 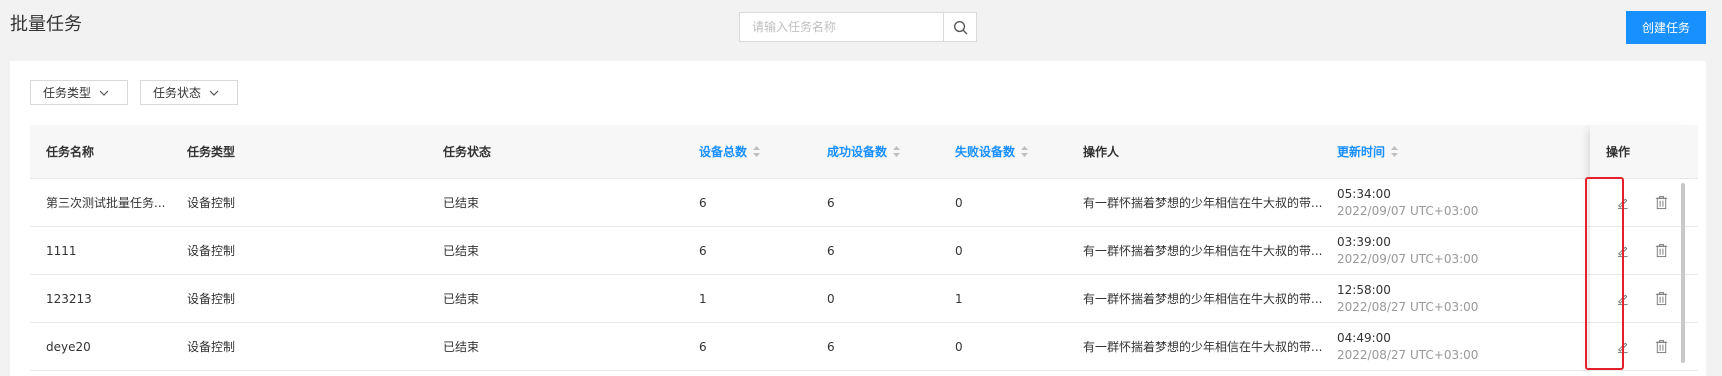 I want to click on col-header-status: 任务状态, so click(x=467, y=152).